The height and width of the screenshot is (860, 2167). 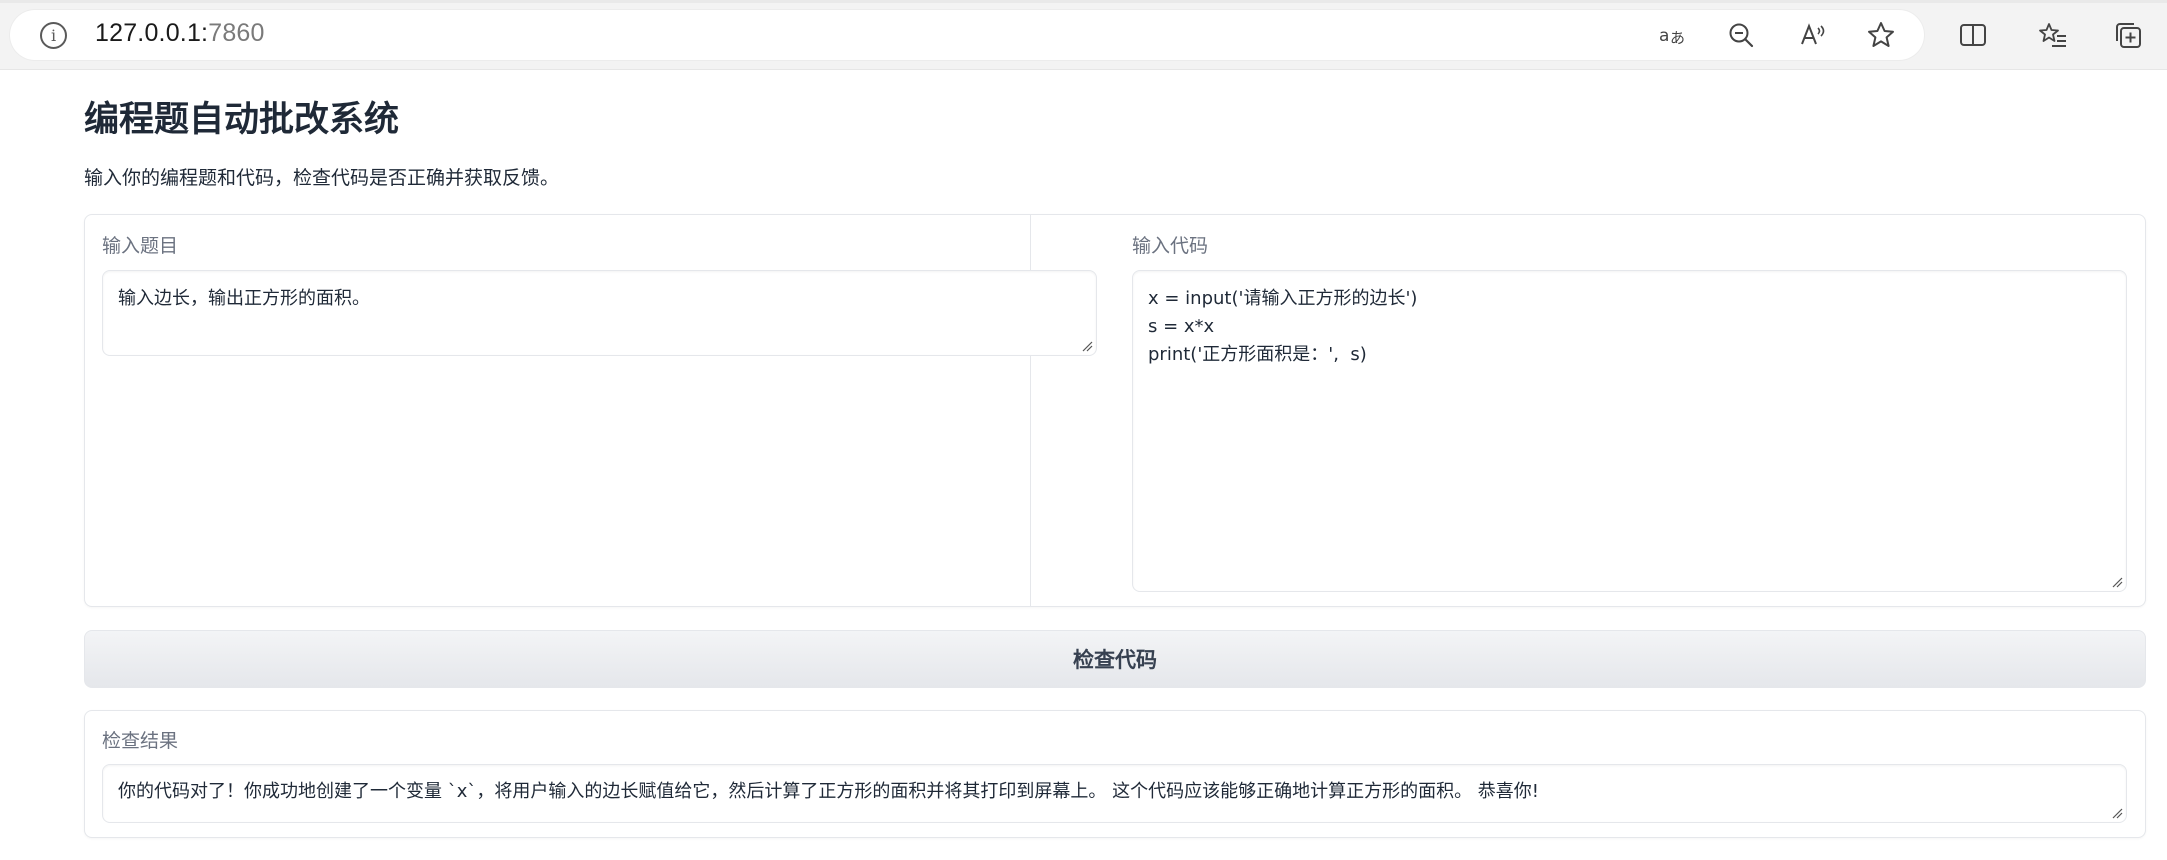 What do you see at coordinates (1170, 246) in the screenshot?
I see `code-label: 输入代码` at bounding box center [1170, 246].